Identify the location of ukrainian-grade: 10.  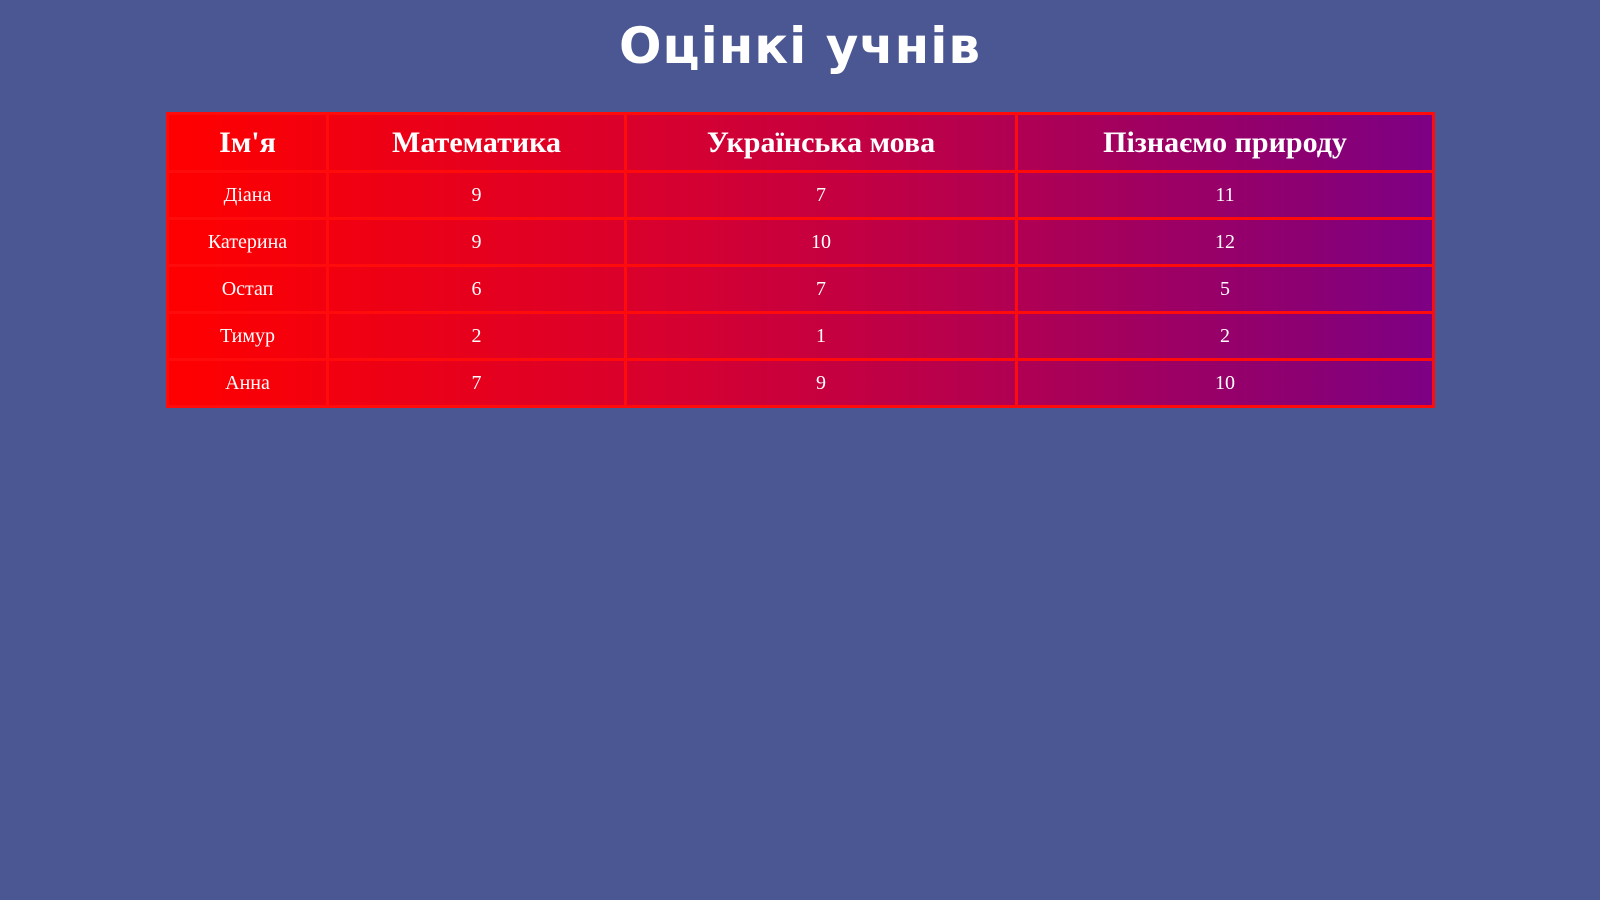
(822, 243).